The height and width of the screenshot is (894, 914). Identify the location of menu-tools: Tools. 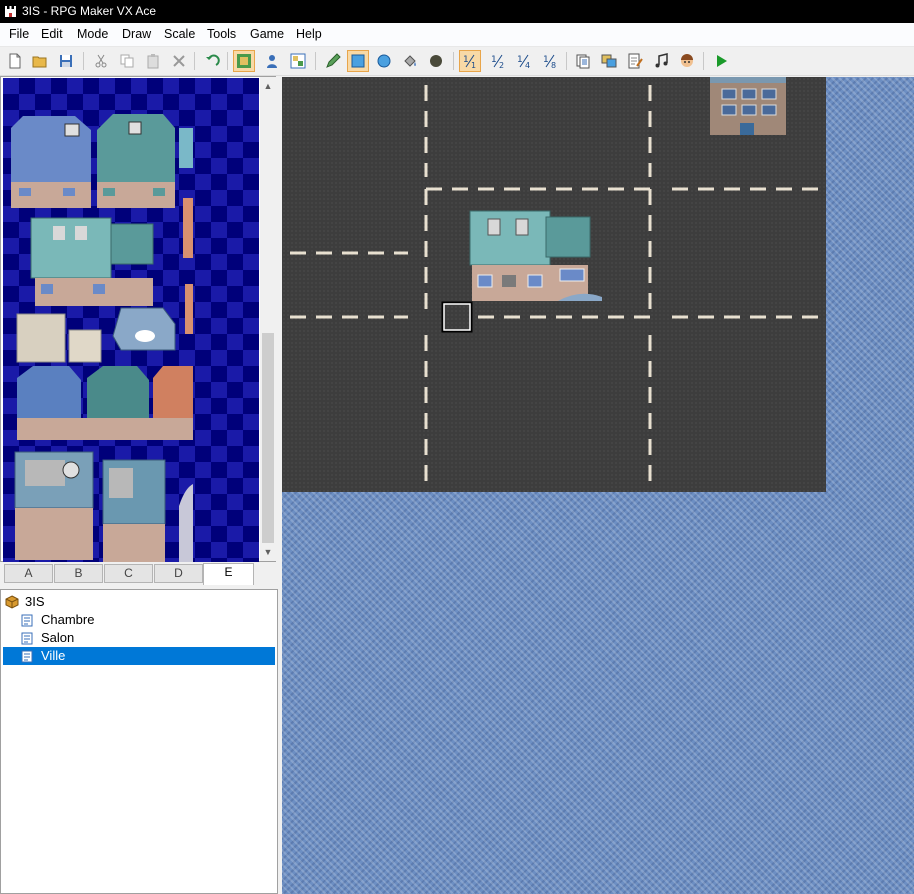
(221, 34).